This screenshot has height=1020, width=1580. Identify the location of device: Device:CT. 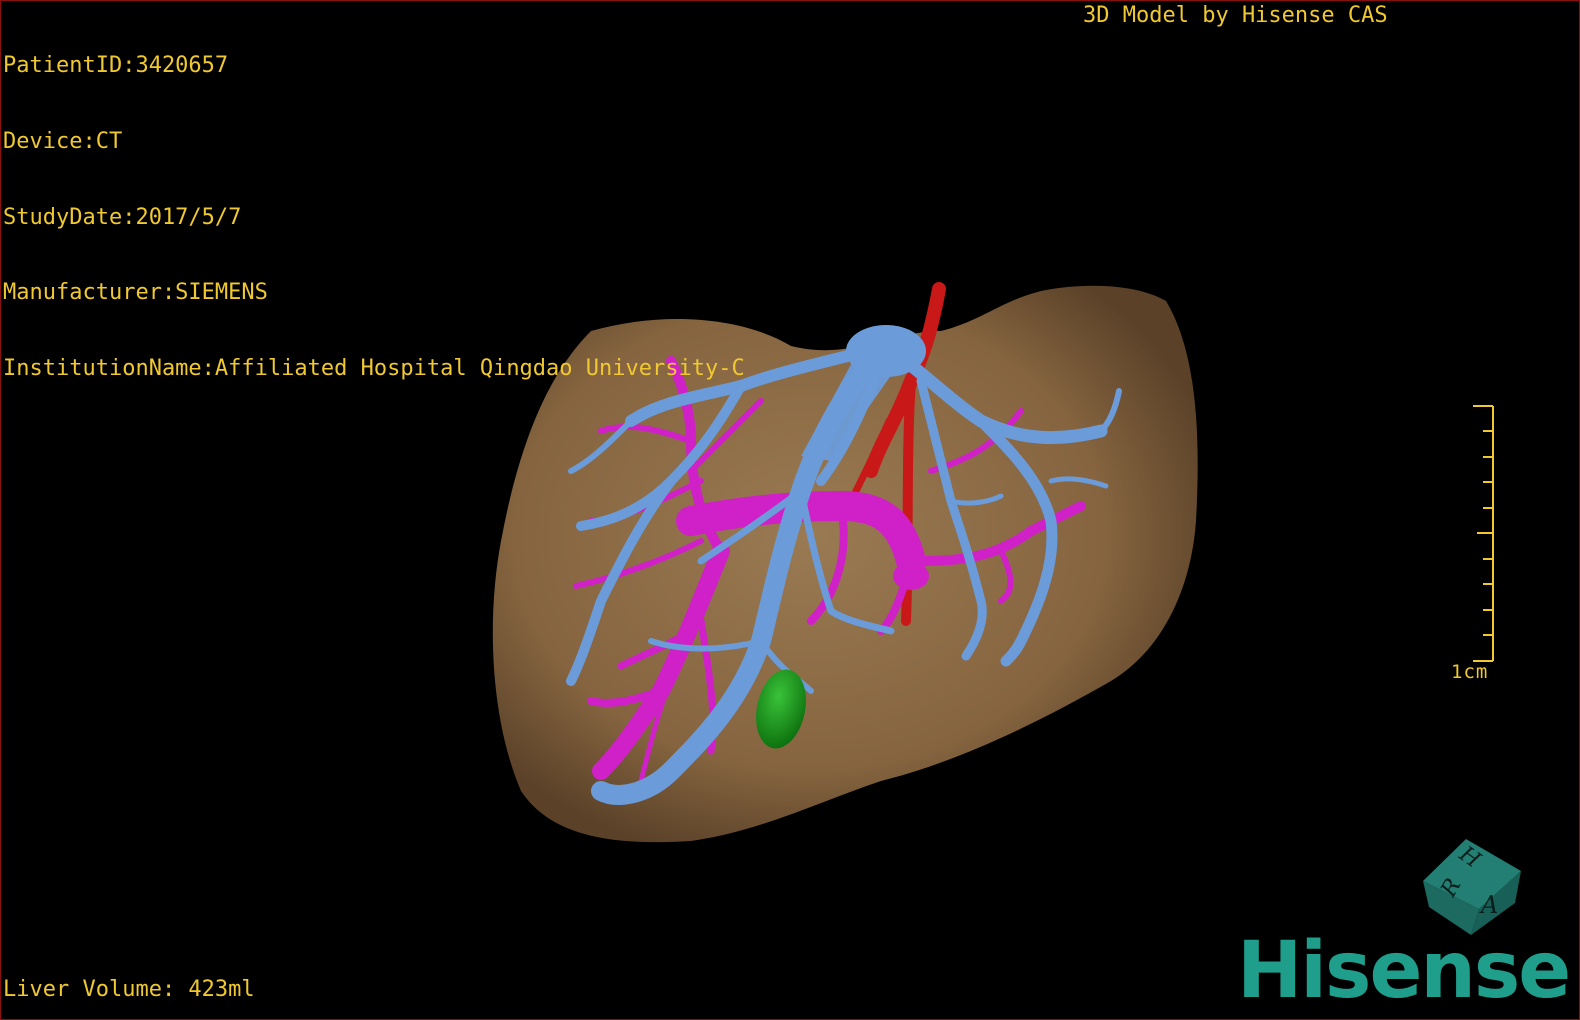
(63, 141).